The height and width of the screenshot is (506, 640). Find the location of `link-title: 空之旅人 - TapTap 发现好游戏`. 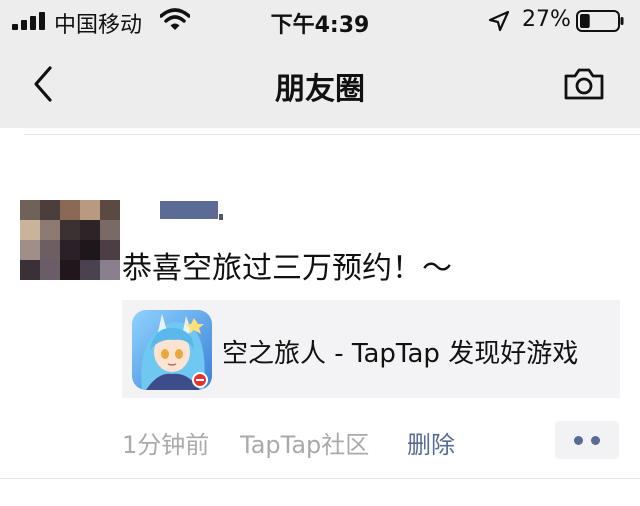

link-title: 空之旅人 - TapTap 发现好游戏 is located at coordinates (400, 354).